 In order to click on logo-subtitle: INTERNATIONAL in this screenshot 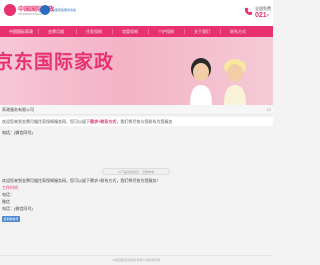, I will do `click(30, 14)`.